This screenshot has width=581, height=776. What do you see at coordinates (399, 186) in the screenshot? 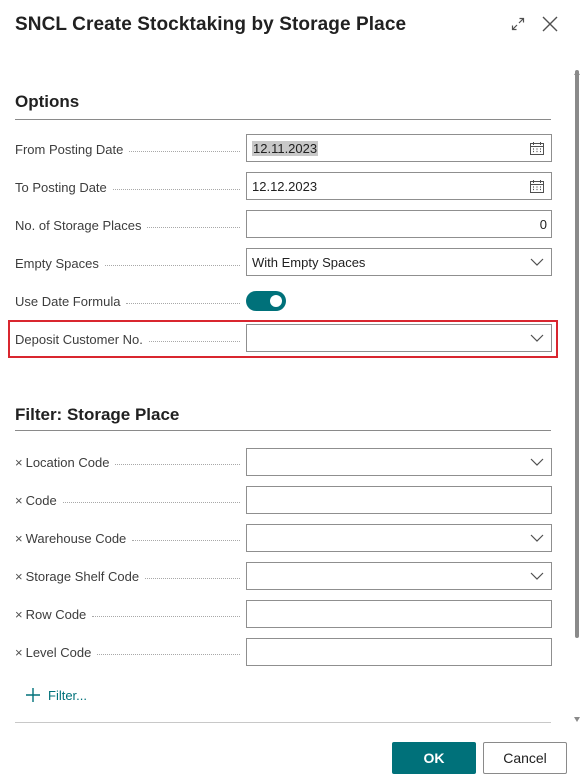
I see `to-posting-date-field: 12.12.2023` at bounding box center [399, 186].